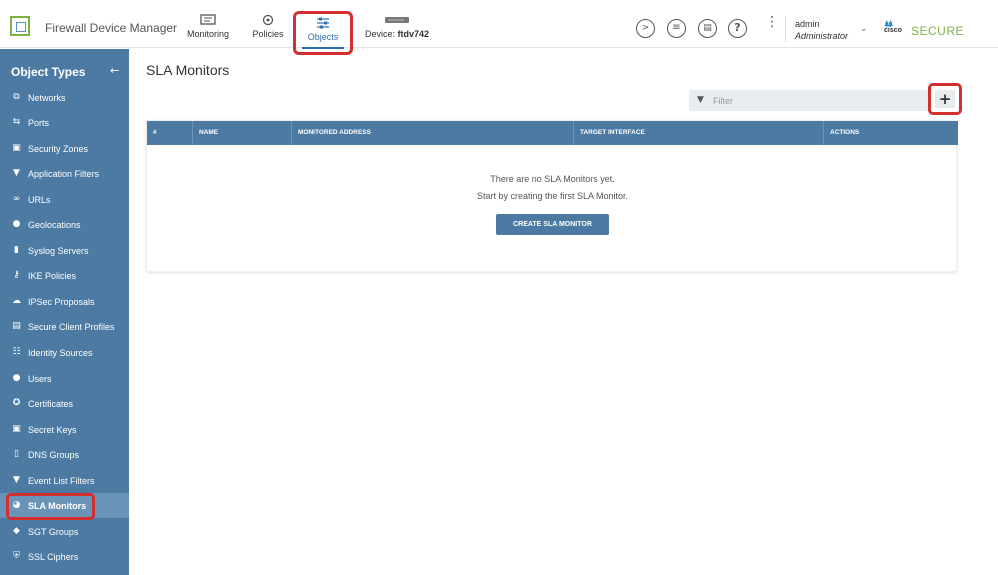  What do you see at coordinates (64, 301) in the screenshot?
I see `sidebar-item-ipsec-proposals: ☁ IPSec Proposals` at bounding box center [64, 301].